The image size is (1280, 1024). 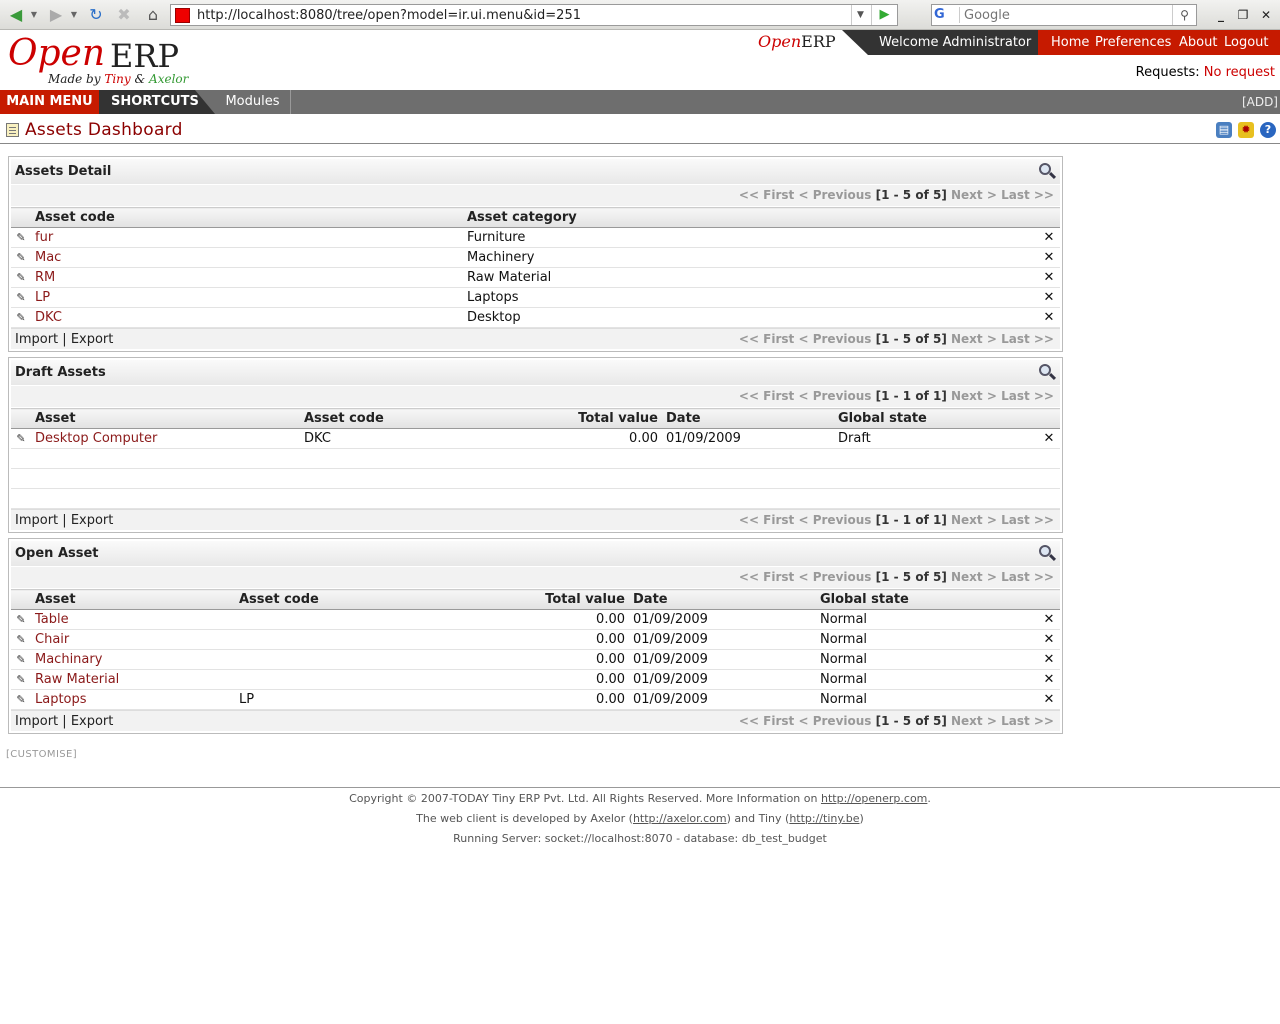 I want to click on home-link: Home, so click(x=1070, y=42).